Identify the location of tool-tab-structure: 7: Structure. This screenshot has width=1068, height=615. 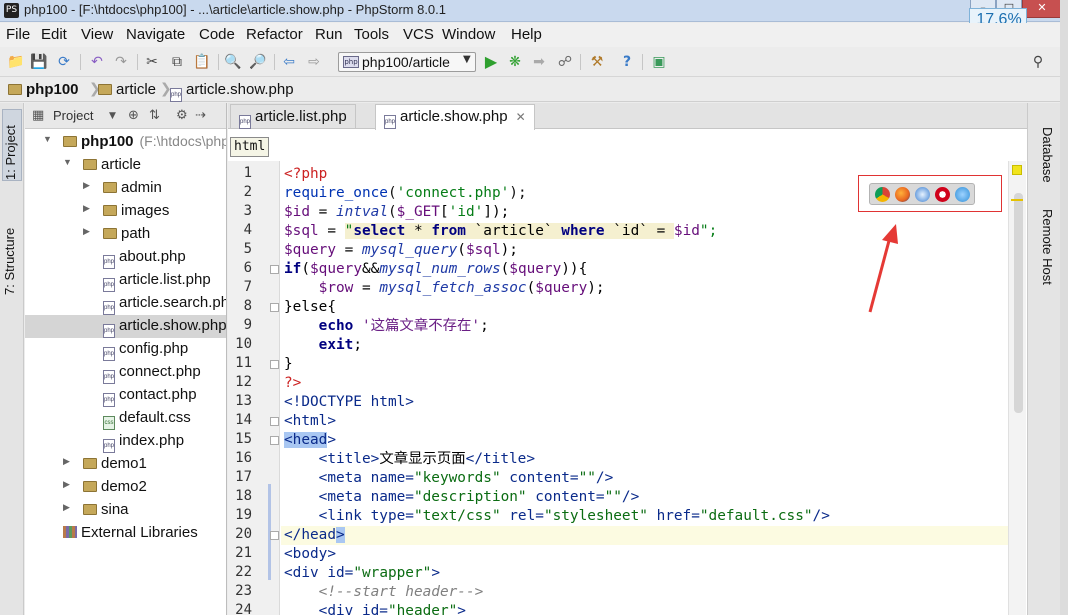
(12, 249).